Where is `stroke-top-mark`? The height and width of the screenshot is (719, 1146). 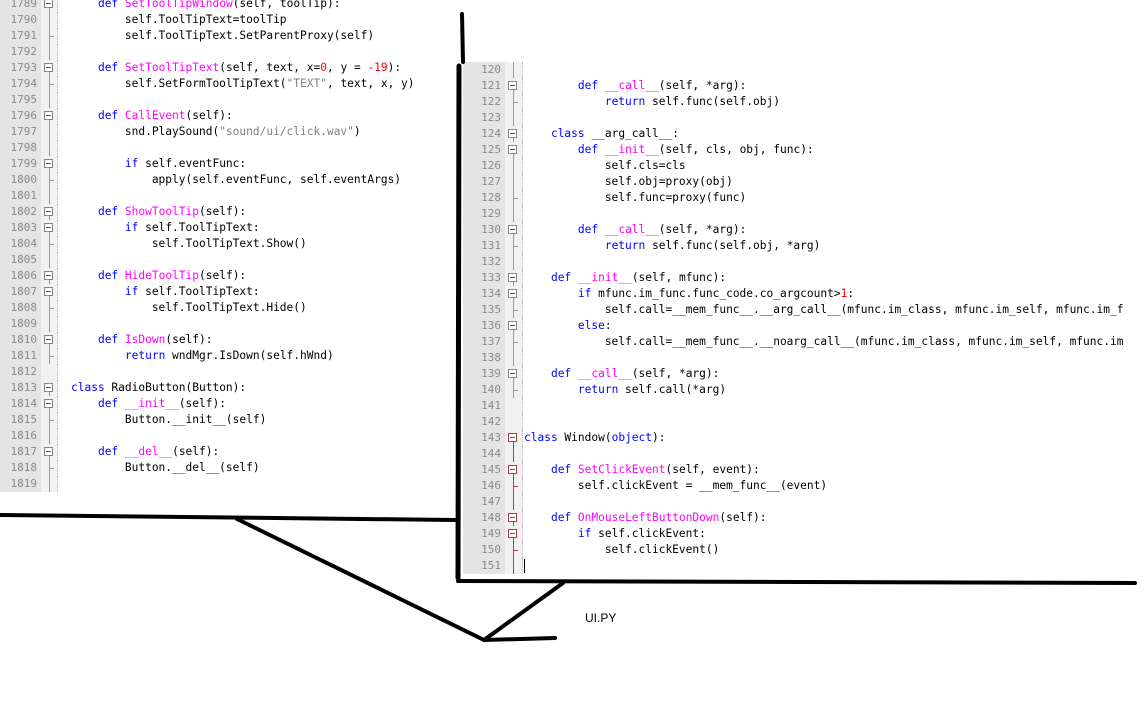
stroke-top-mark is located at coordinates (462, 38).